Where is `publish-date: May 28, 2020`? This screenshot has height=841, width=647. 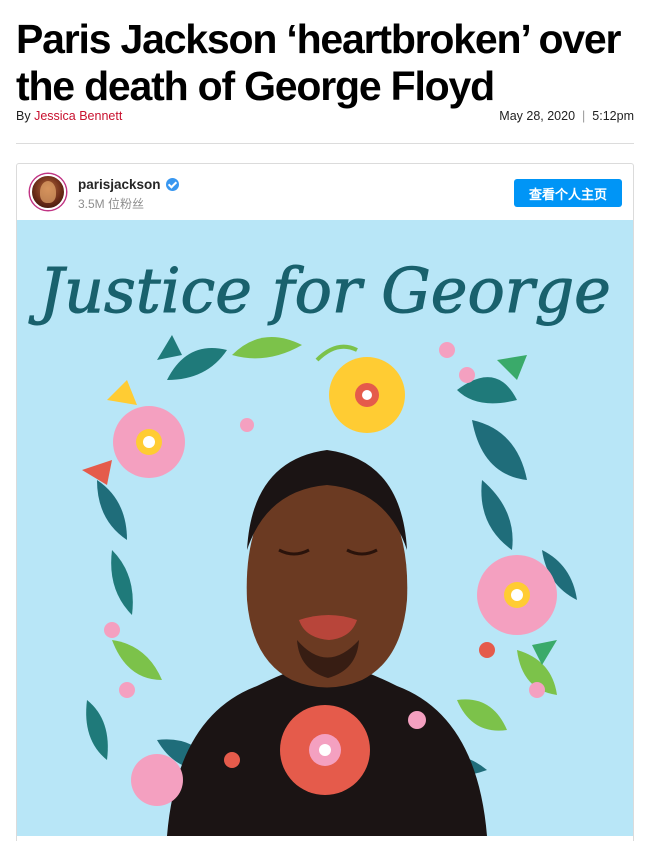
publish-date: May 28, 2020 is located at coordinates (537, 116).